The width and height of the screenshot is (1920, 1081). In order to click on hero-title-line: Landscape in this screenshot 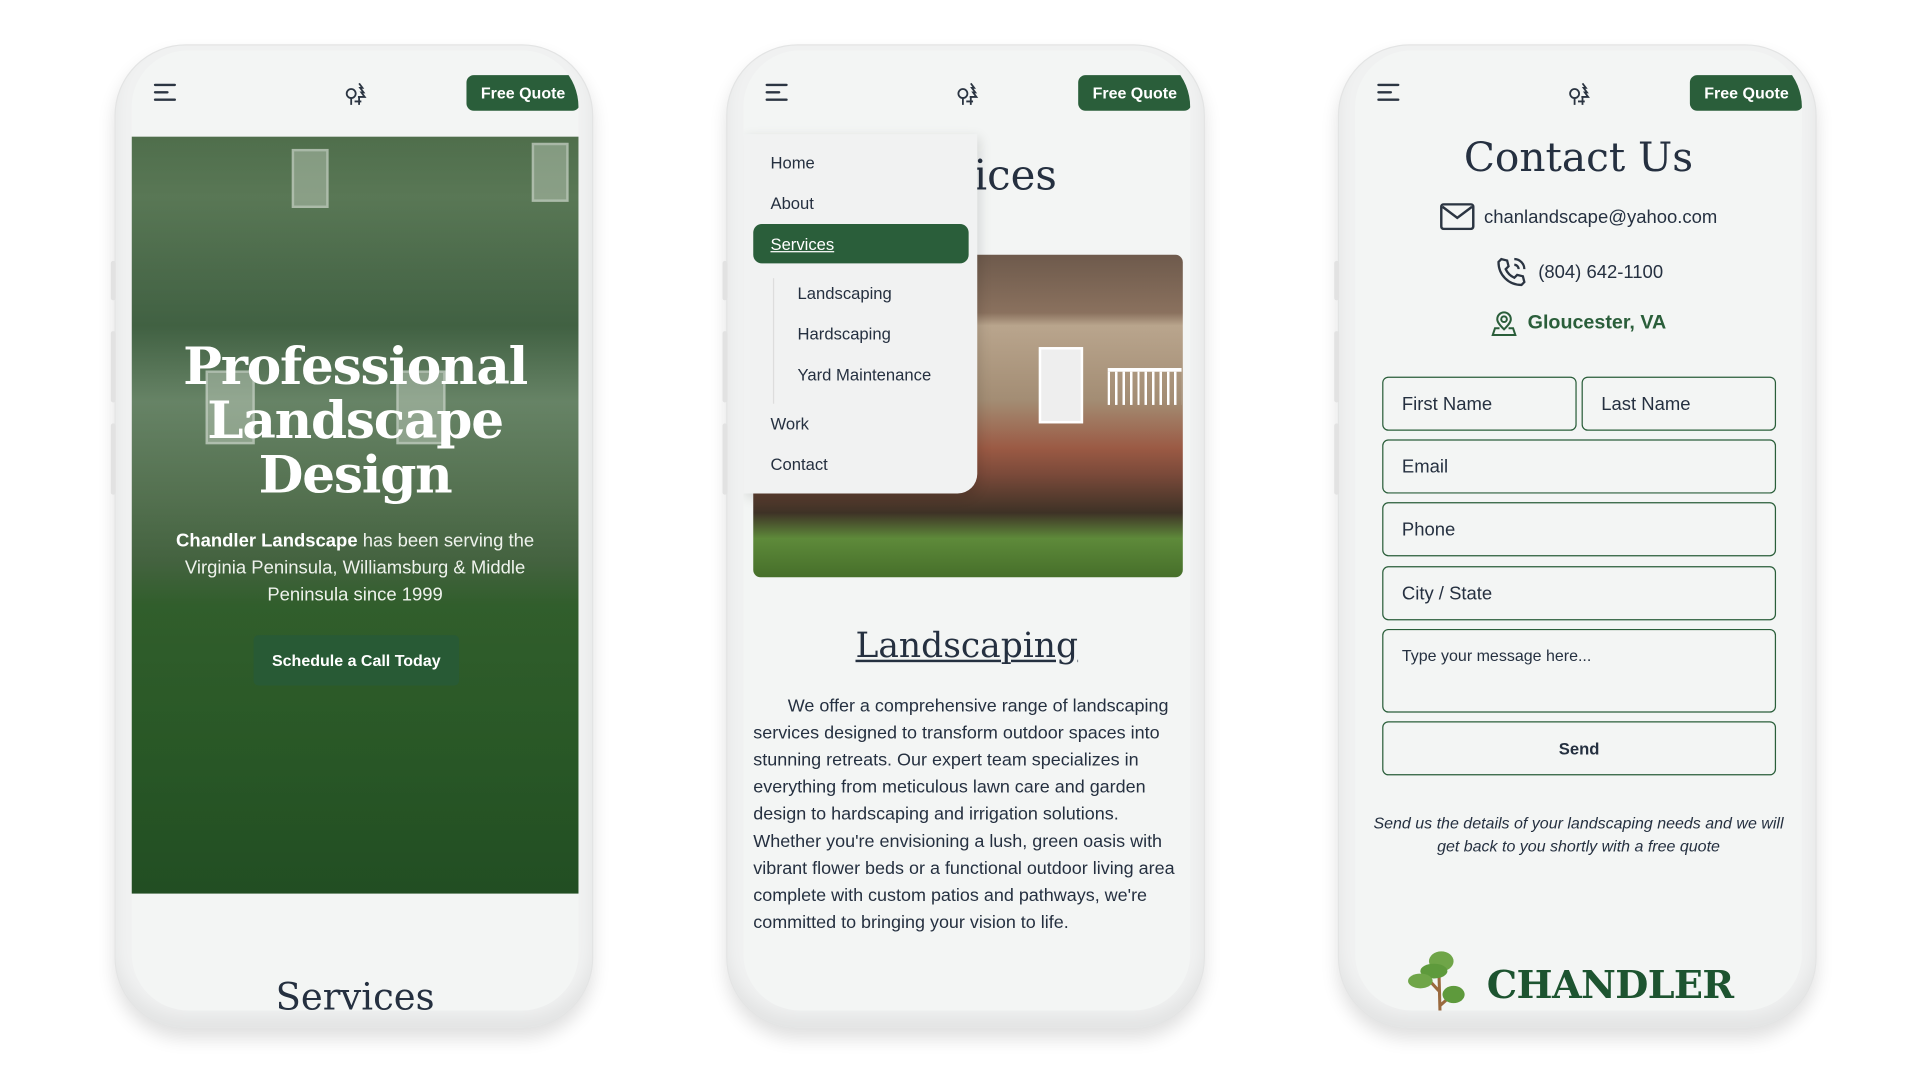, I will do `click(355, 420)`.